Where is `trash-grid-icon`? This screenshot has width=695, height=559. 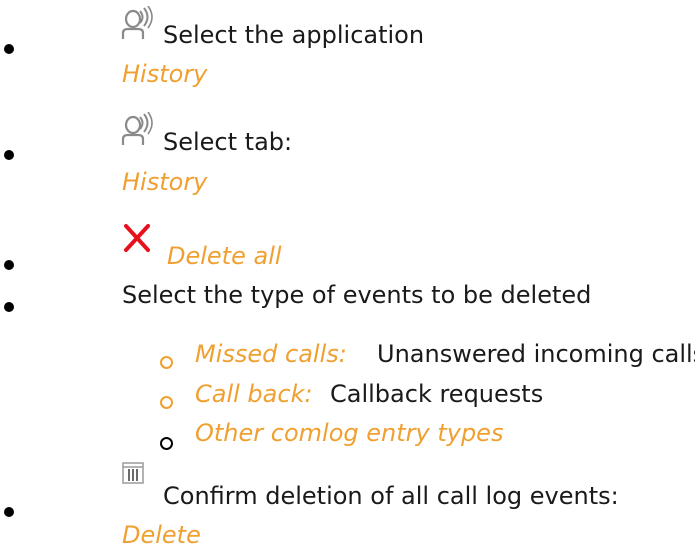 trash-grid-icon is located at coordinates (133, 473).